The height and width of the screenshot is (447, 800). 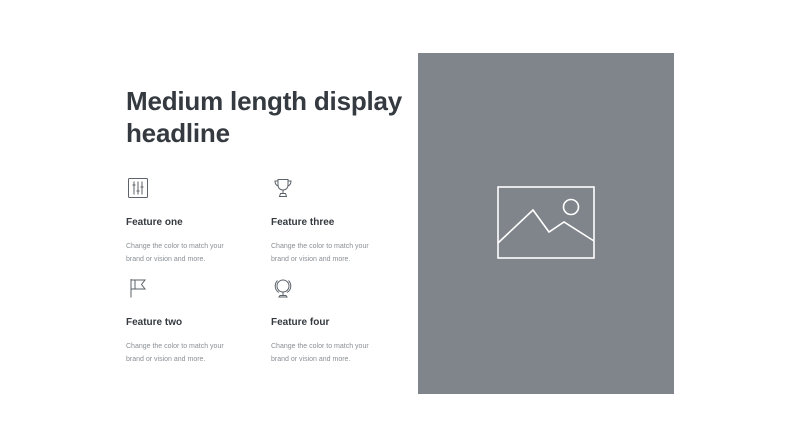 I want to click on feature-two-title: Feature two, so click(x=154, y=322).